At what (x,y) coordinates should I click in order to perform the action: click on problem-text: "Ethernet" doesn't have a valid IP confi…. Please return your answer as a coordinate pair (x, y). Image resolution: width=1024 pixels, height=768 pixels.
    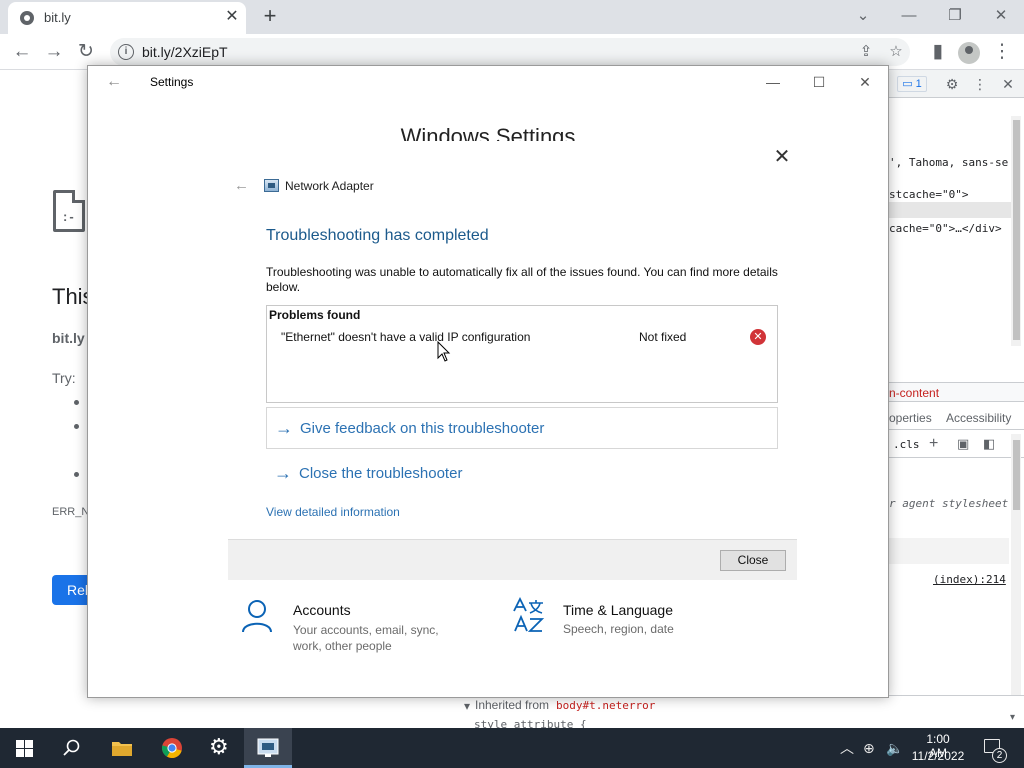
    Looking at the image, I should click on (405, 337).